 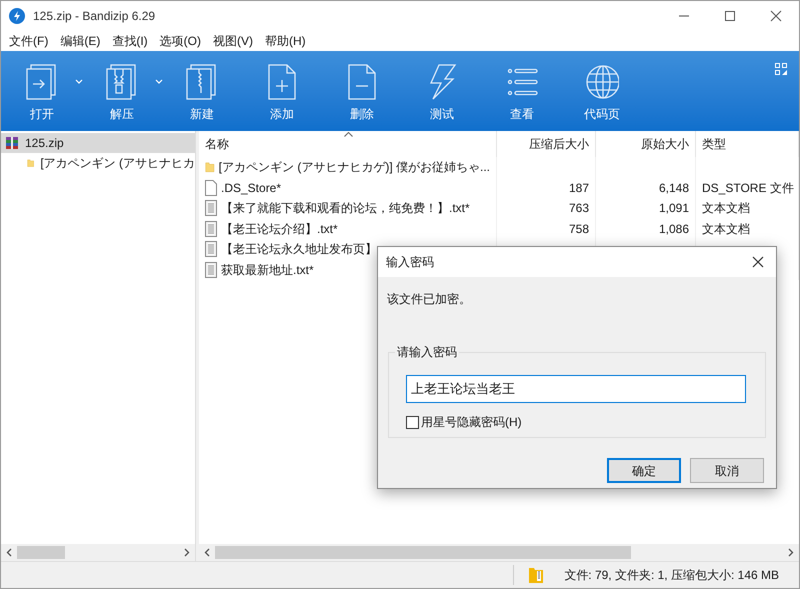 I want to click on toolbar-button: 添加, so click(x=282, y=91).